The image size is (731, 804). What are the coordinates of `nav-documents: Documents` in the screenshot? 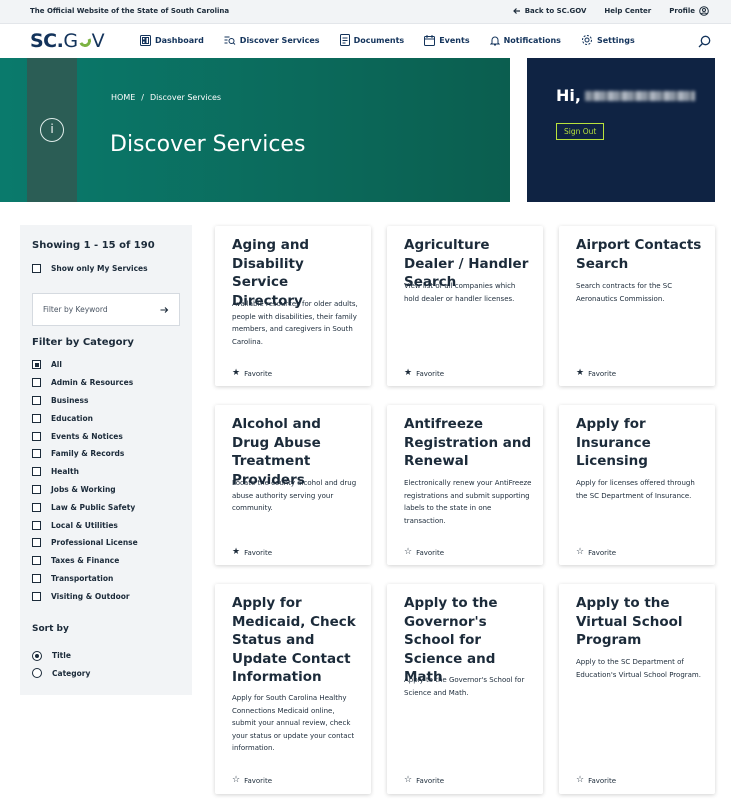 It's located at (372, 40).